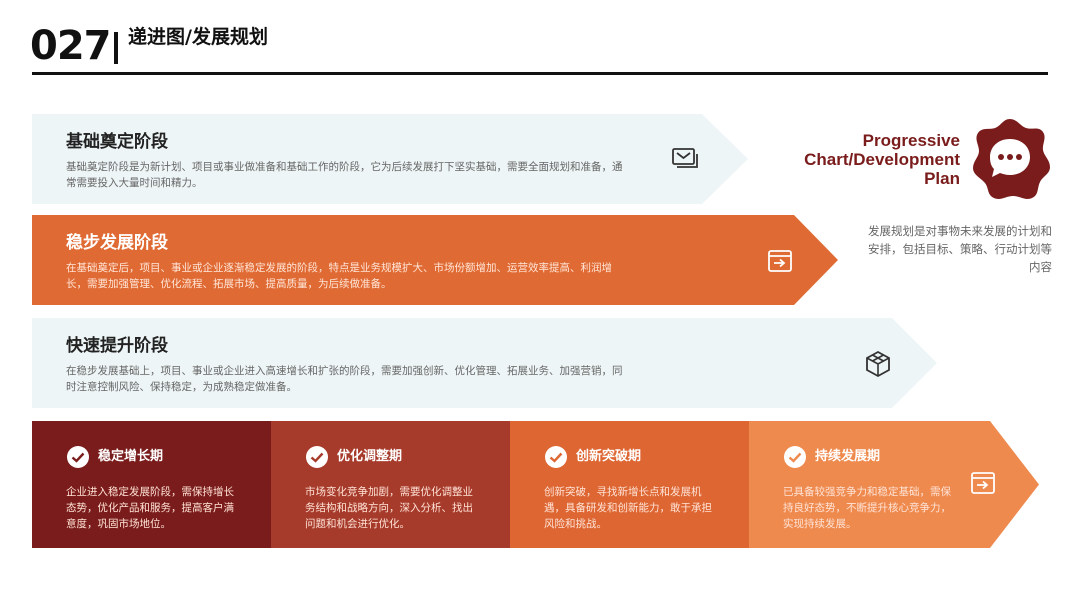  I want to click on cube-outline-icon, so click(878, 364).